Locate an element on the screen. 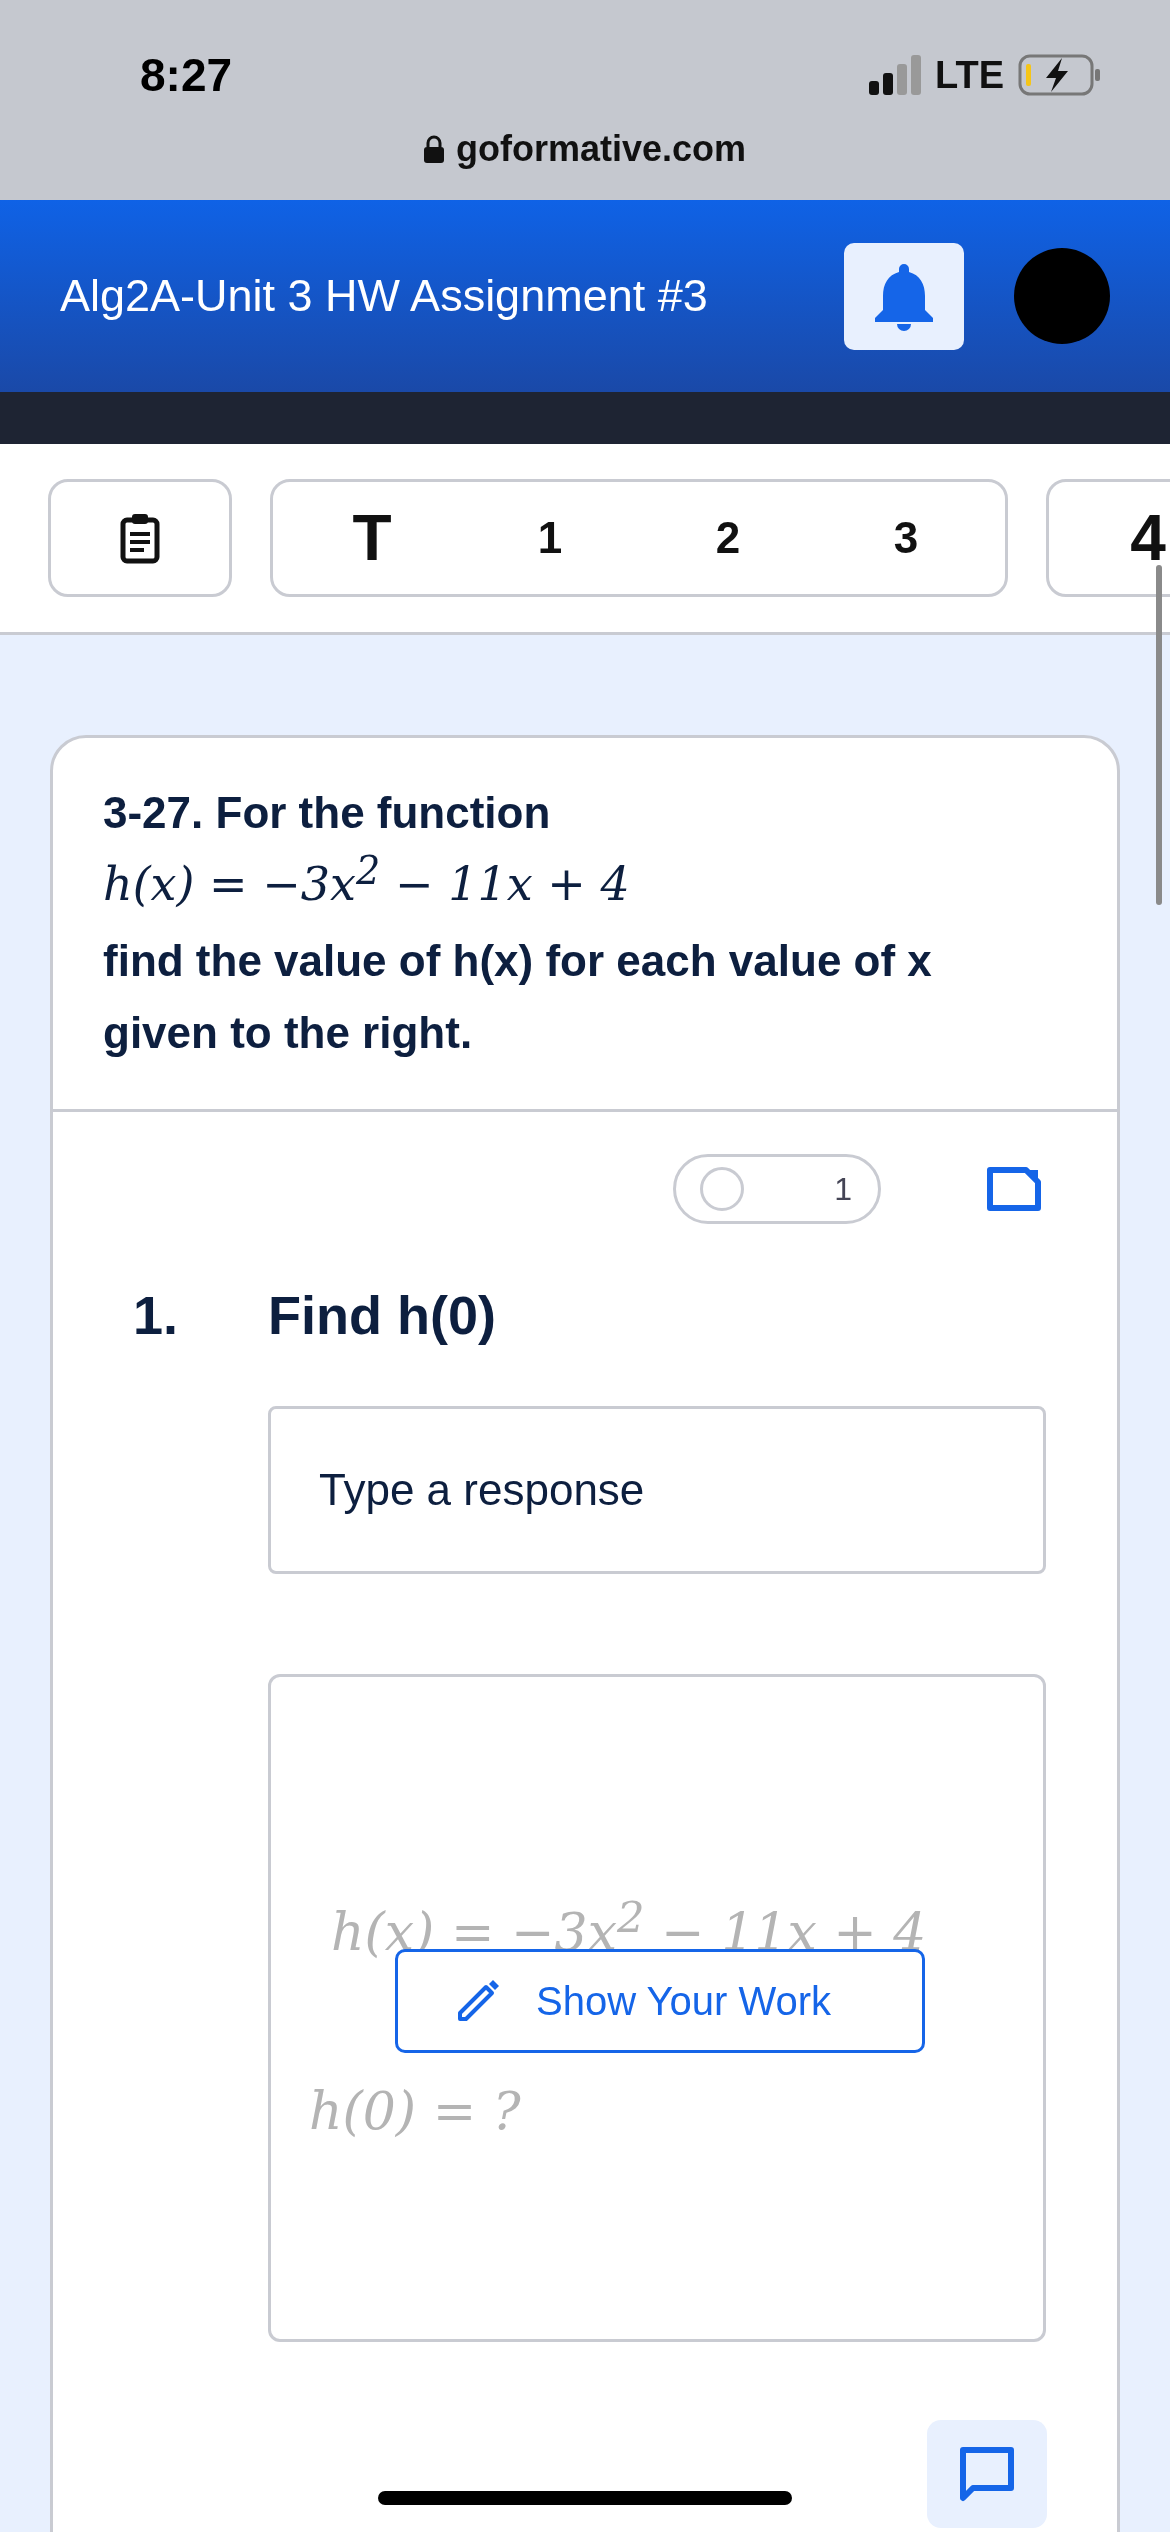 The image size is (1170, 2532). part-prompt: Find h(0) is located at coordinates (382, 1315).